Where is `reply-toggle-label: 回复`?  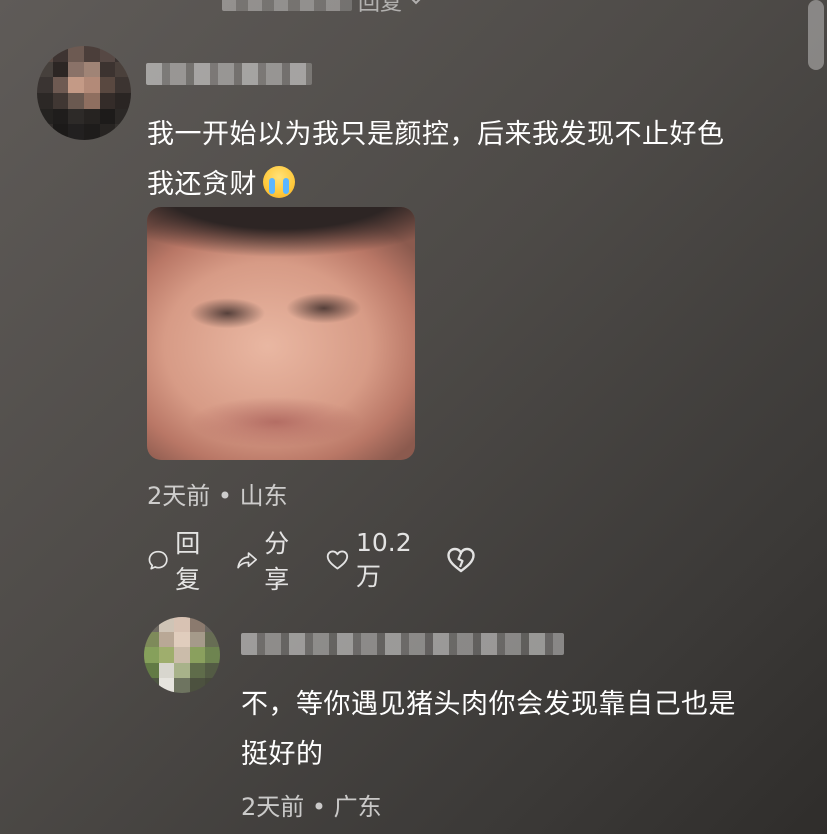 reply-toggle-label: 回复 is located at coordinates (380, 8).